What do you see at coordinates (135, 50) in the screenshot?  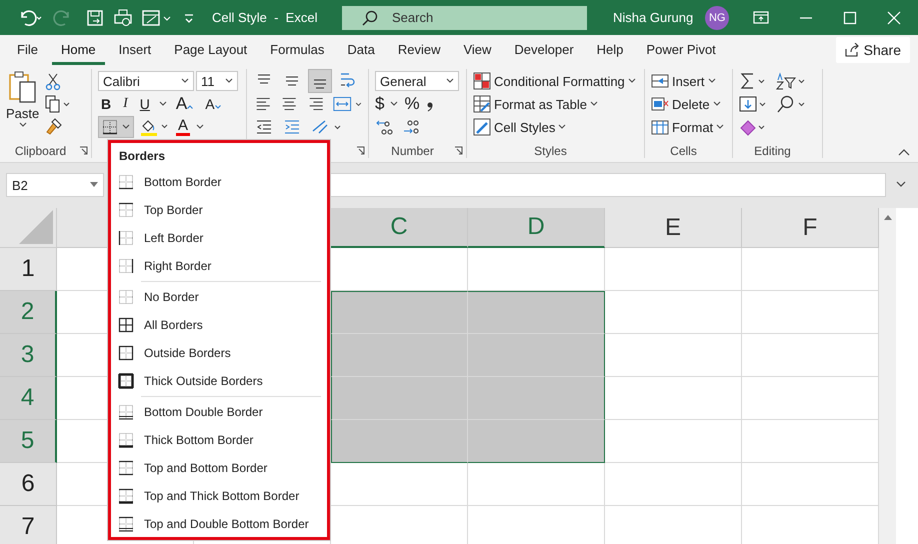 I see `ribbon-tab: Insert` at bounding box center [135, 50].